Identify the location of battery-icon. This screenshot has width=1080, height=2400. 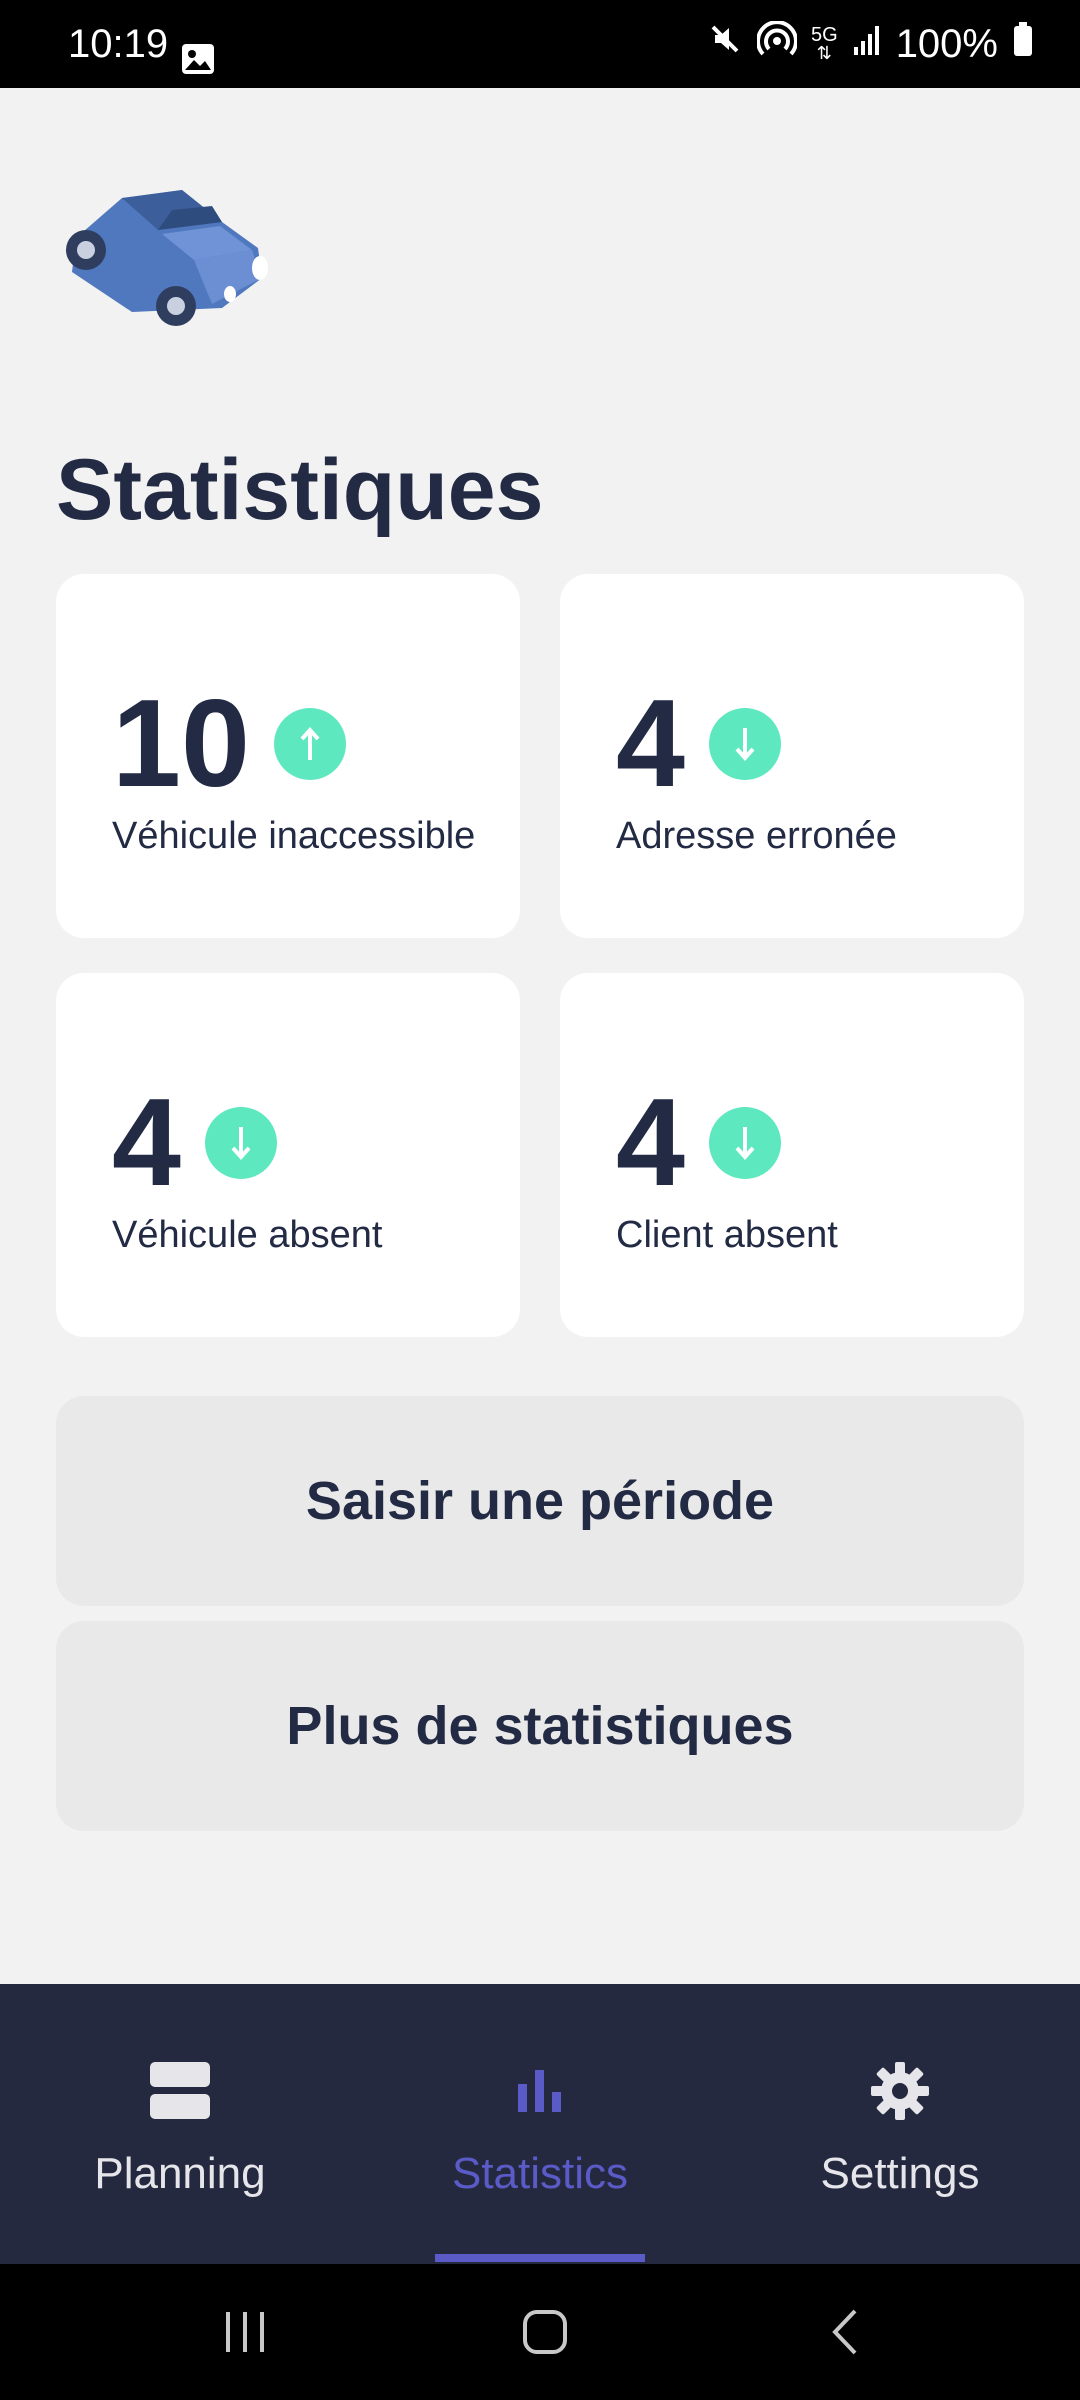
(1023, 44).